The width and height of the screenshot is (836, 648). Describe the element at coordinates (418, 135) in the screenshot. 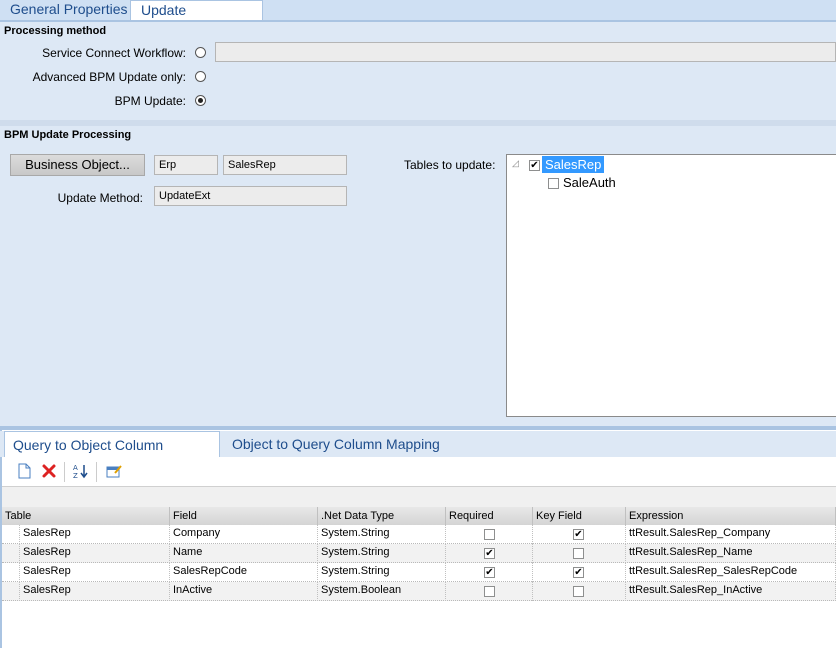

I see `bpm-update-header: BPM Update Processing` at that location.